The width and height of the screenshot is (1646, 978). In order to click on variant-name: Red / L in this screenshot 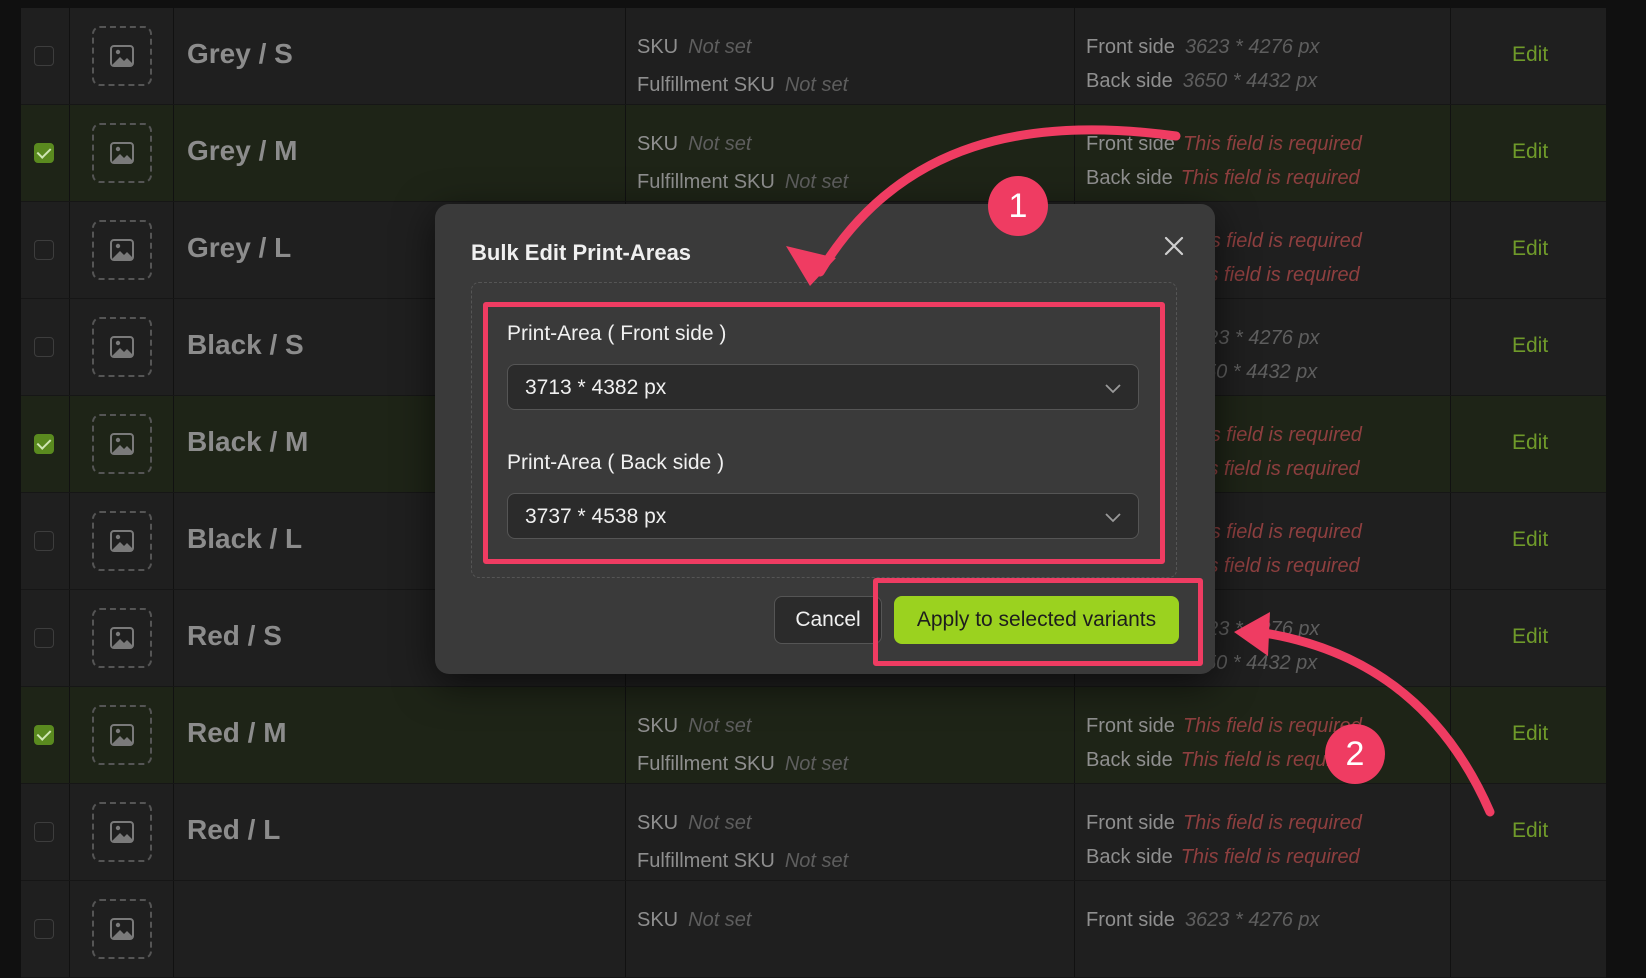, I will do `click(234, 829)`.